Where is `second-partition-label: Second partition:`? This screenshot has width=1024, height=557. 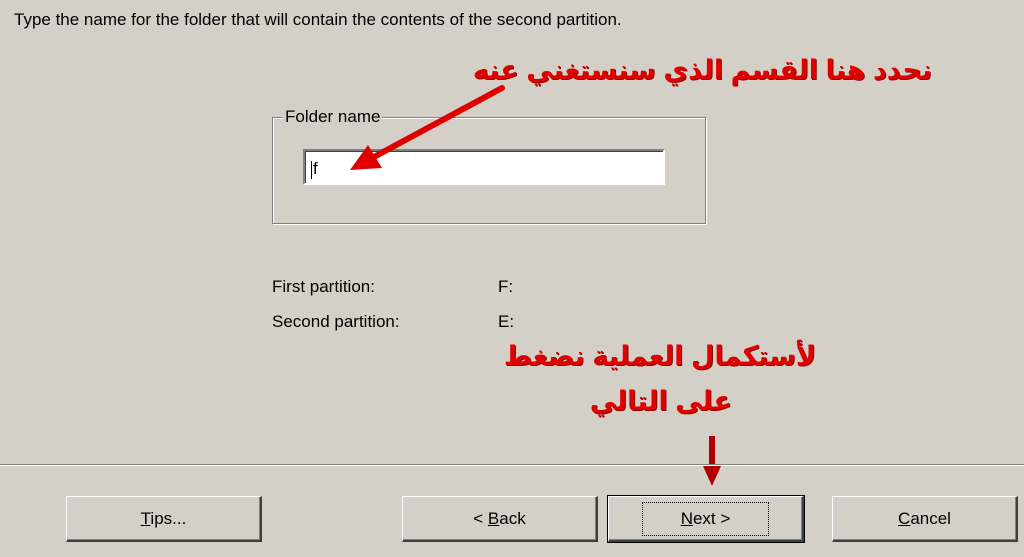 second-partition-label: Second partition: is located at coordinates (336, 321).